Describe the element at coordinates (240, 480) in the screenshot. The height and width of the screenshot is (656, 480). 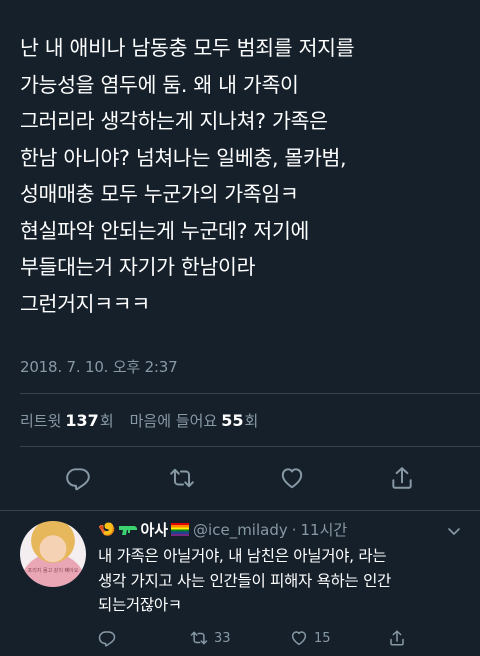
I see `tweet-action-bar` at that location.